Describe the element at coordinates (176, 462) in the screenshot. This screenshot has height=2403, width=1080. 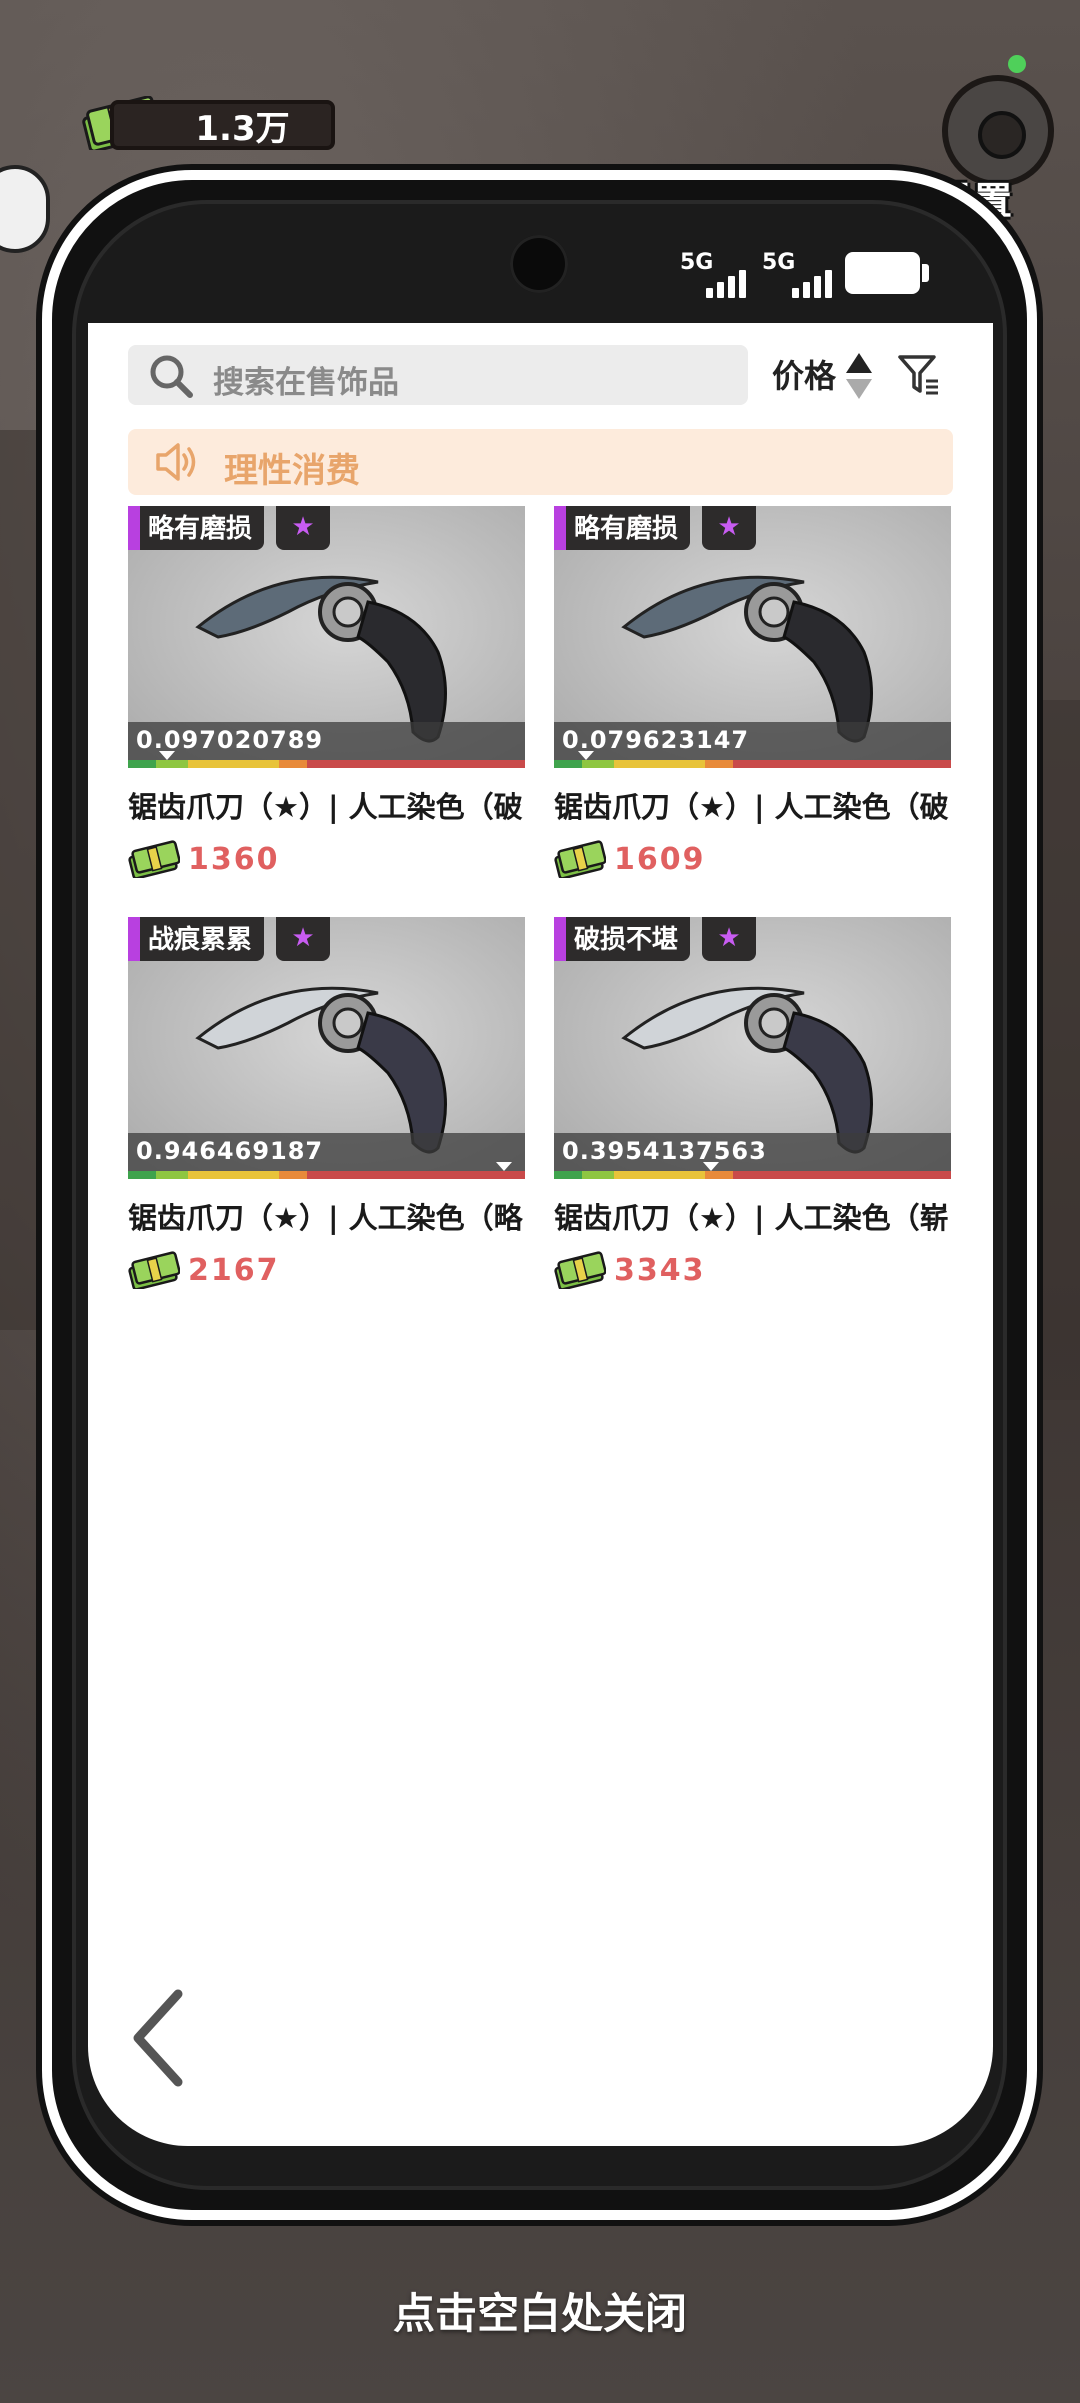
I see `speaker-icon` at that location.